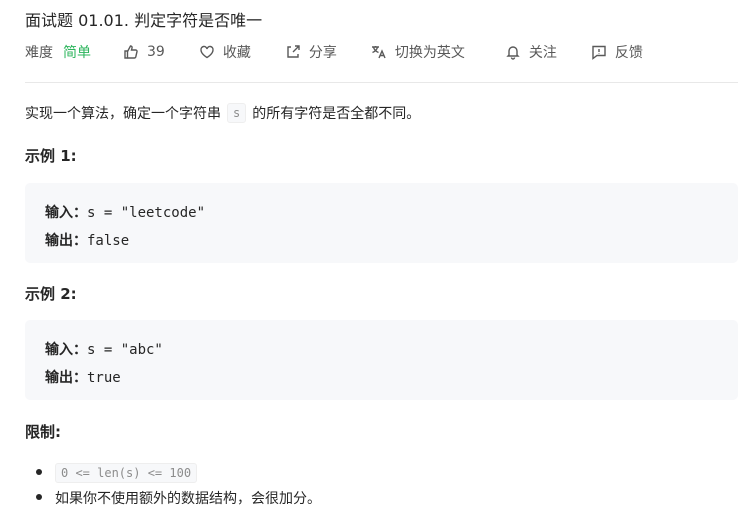  Describe the element at coordinates (125, 350) in the screenshot. I see `input-value: s = "abc"` at that location.